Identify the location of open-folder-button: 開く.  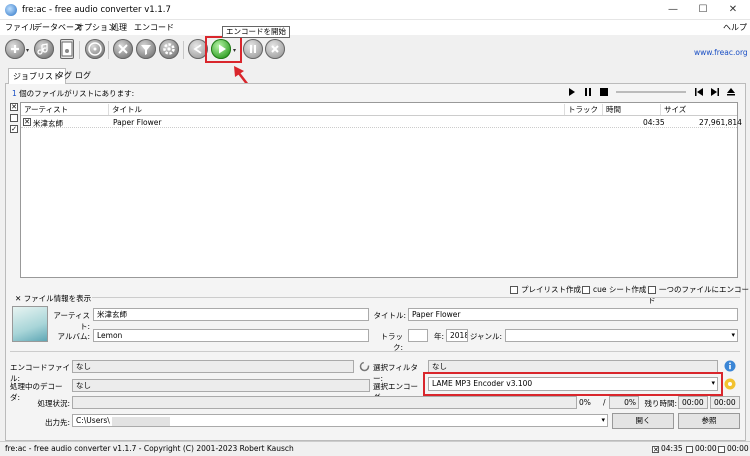
(643, 421).